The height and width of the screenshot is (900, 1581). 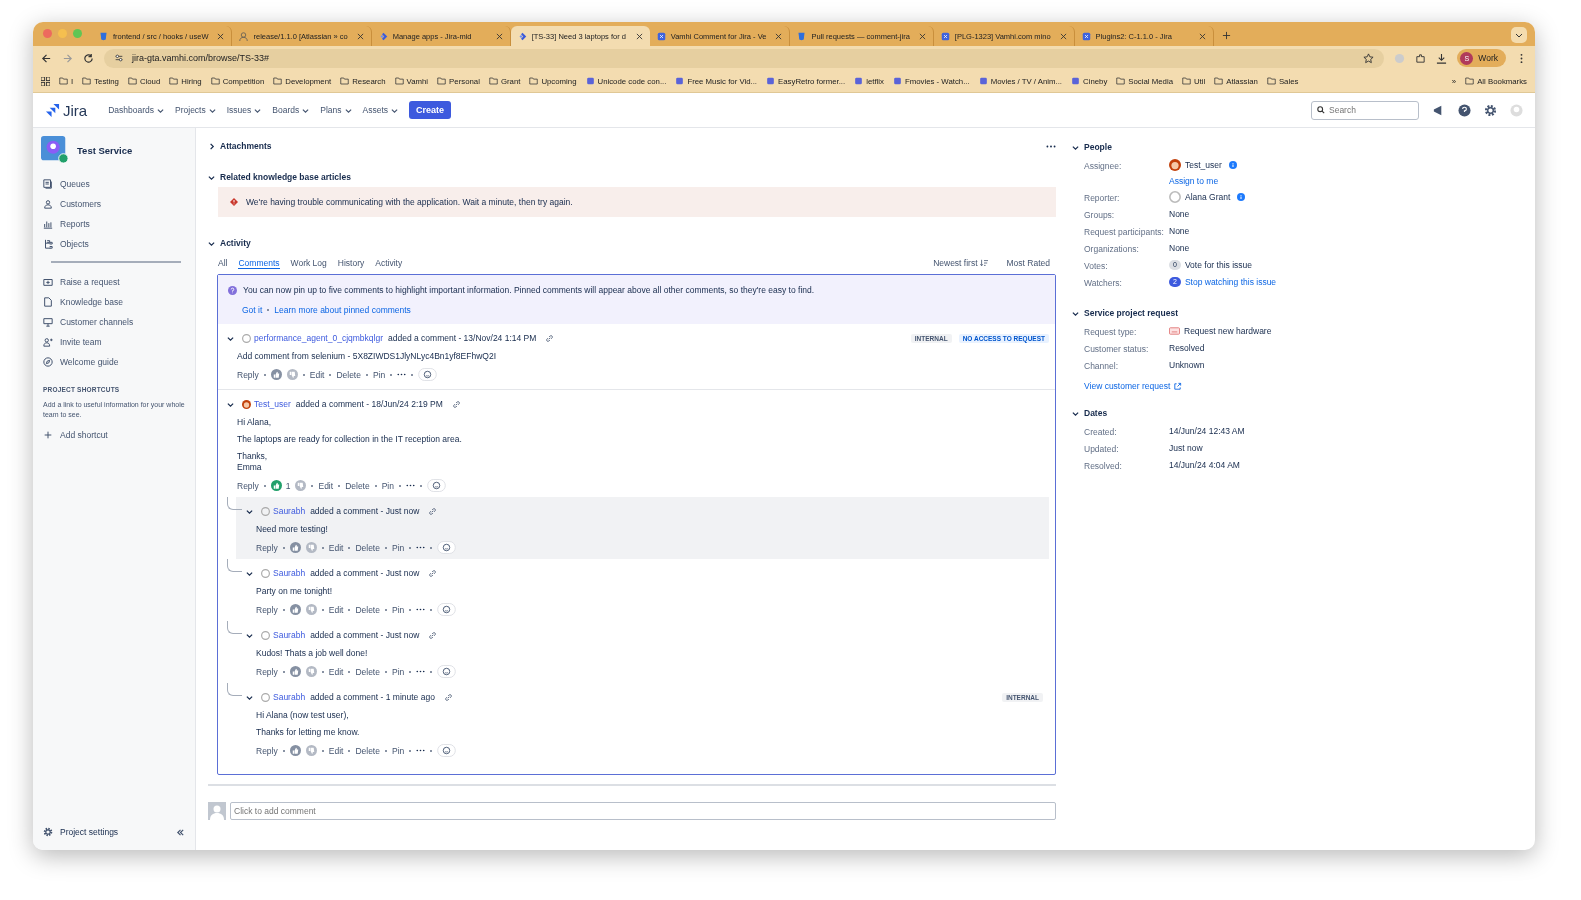 I want to click on view-customer-request-link: View customer request, so click(x=1127, y=386).